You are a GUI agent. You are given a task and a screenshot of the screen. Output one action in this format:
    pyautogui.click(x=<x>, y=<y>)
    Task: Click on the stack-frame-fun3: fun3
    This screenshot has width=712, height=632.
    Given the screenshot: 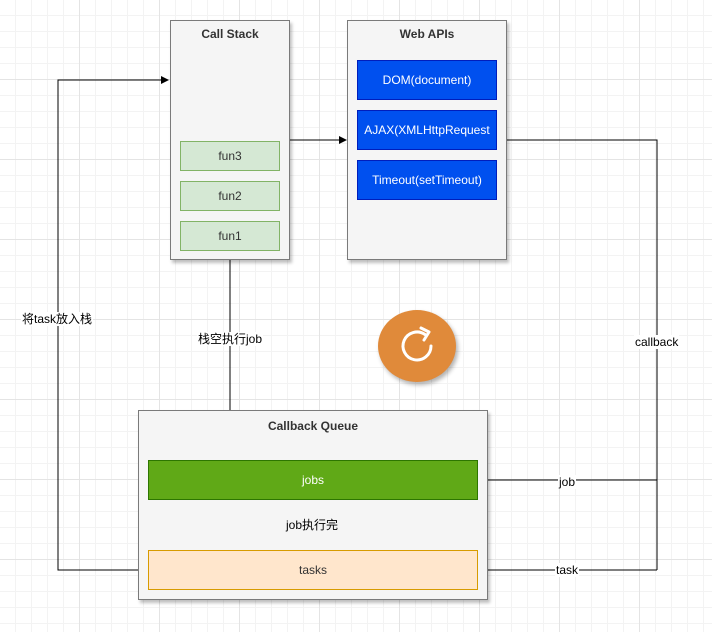 What is the action you would take?
    pyautogui.click(x=230, y=156)
    